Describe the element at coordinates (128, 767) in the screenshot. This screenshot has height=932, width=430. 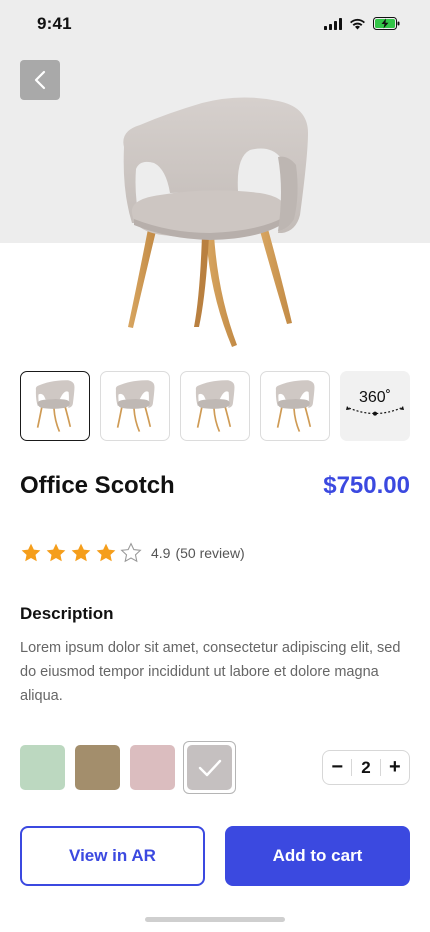
I see `color-swatches` at that location.